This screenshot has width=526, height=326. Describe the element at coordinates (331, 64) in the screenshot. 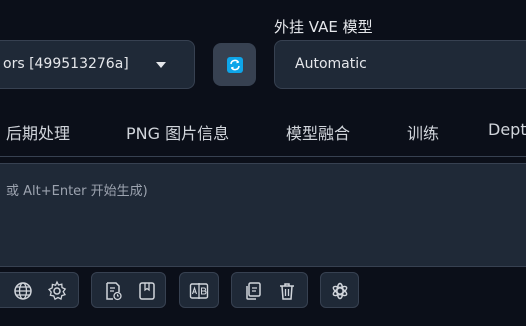

I see `vae-select-value: Automatic` at that location.